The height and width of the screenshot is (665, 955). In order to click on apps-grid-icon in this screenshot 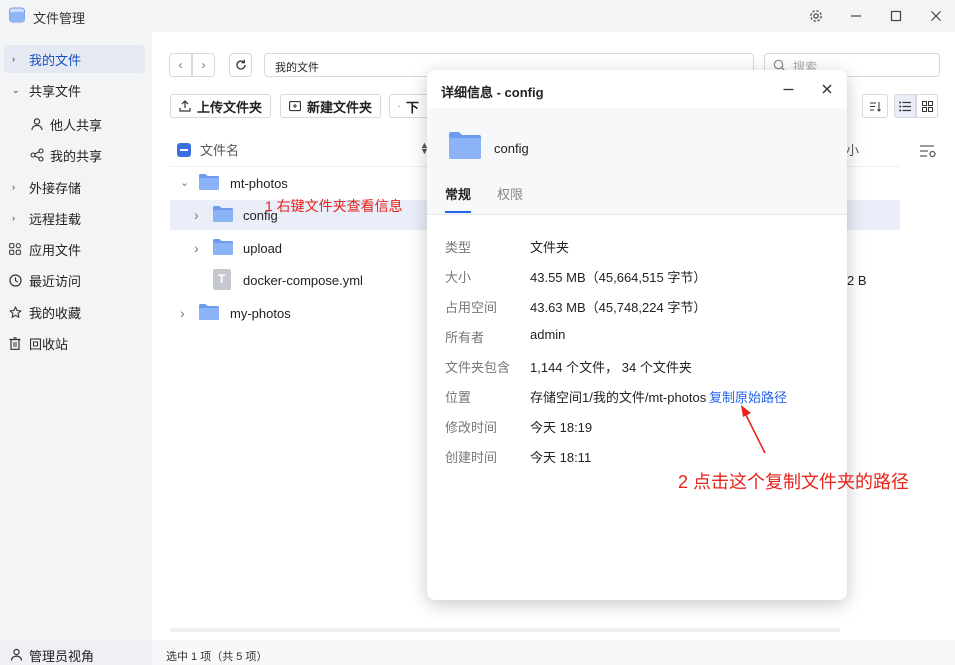, I will do `click(15, 249)`.